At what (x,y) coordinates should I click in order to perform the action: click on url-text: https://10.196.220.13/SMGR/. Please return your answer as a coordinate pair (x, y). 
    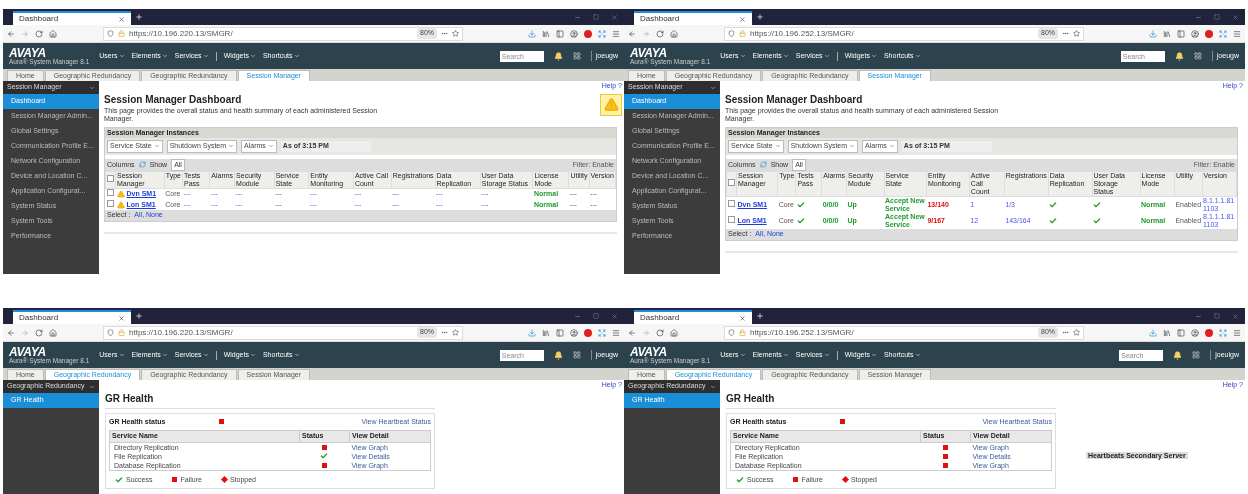
    Looking at the image, I should click on (181, 33).